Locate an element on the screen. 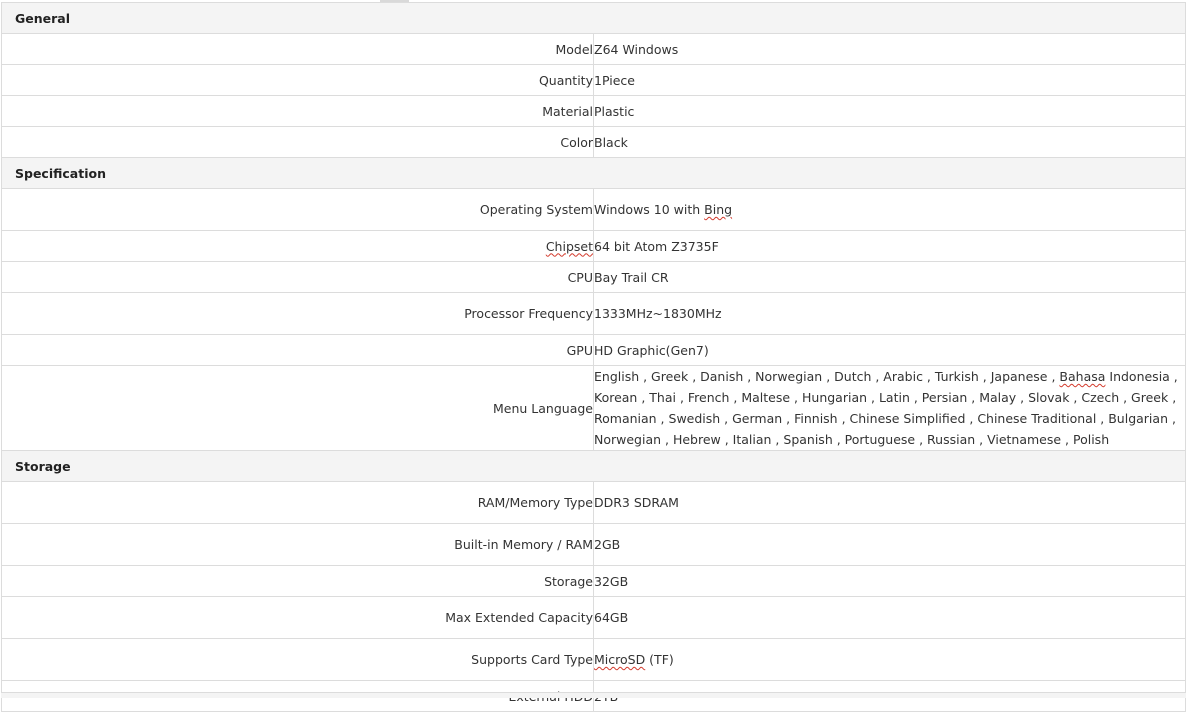 The width and height of the screenshot is (1189, 712). spec-label: Processor Frequency is located at coordinates (297, 313).